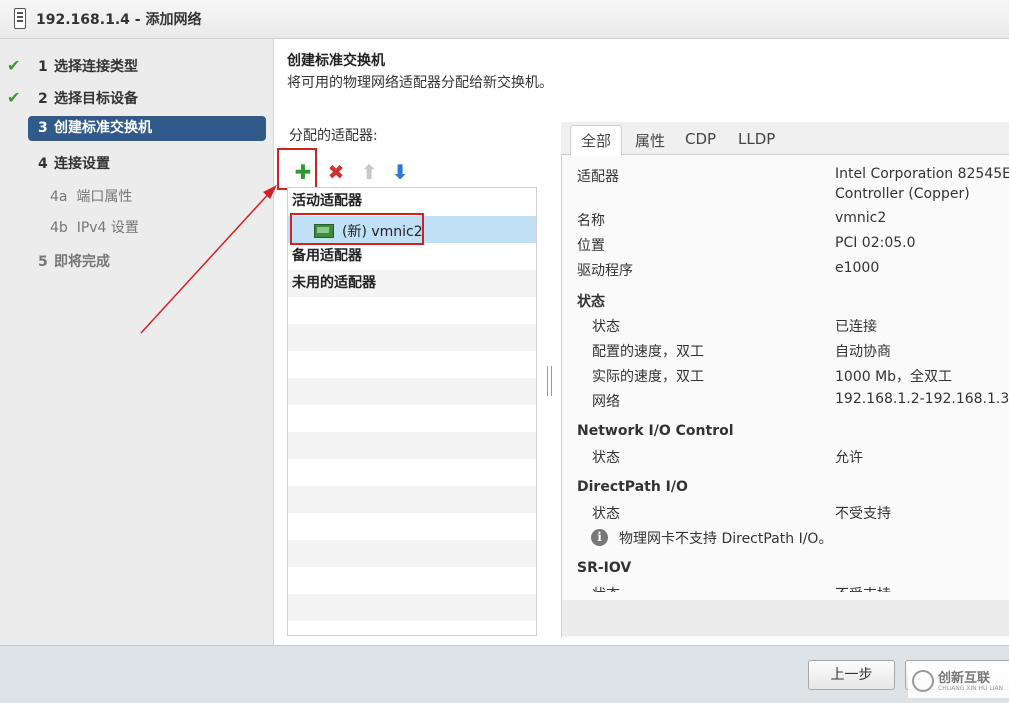  Describe the element at coordinates (856, 327) in the screenshot. I see `status-value: 已连接` at that location.